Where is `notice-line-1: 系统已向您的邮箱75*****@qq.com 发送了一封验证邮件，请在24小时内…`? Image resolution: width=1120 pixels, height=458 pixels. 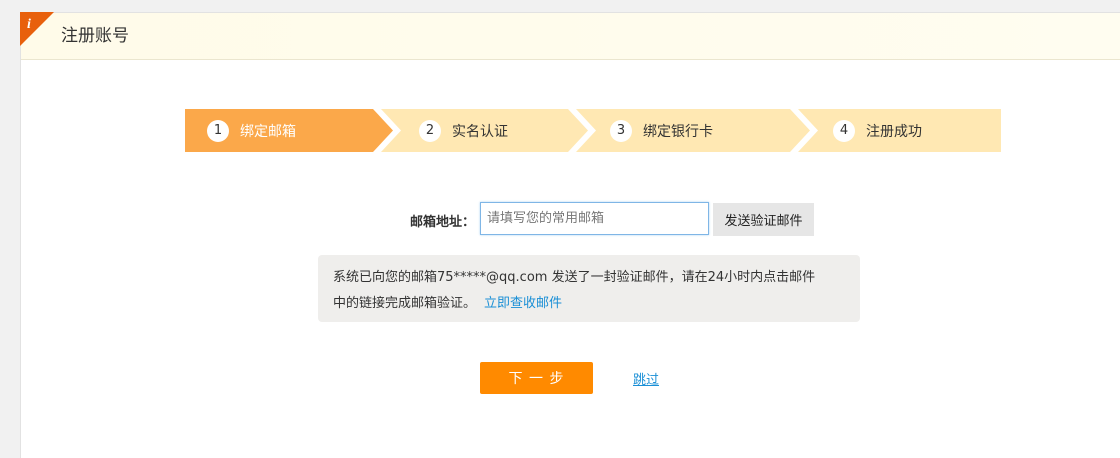
notice-line-1: 系统已向您的邮箱75*****@qq.com 发送了一封验证邮件，请在24小时内… is located at coordinates (574, 277).